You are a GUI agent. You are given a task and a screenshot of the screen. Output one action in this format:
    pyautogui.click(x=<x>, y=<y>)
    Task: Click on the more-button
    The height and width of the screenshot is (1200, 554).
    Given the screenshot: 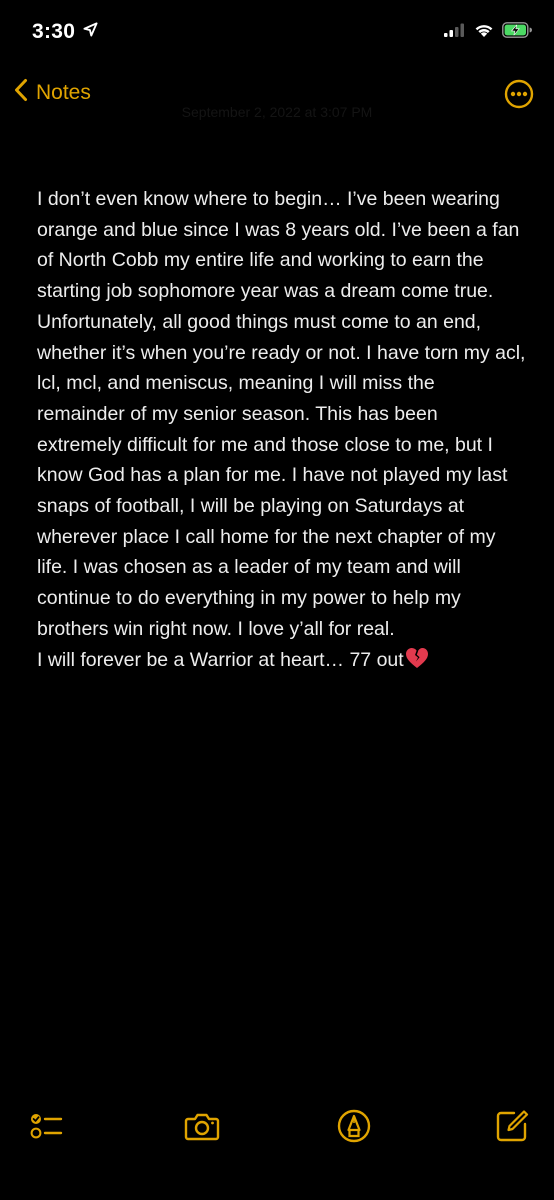 What is the action you would take?
    pyautogui.click(x=519, y=94)
    